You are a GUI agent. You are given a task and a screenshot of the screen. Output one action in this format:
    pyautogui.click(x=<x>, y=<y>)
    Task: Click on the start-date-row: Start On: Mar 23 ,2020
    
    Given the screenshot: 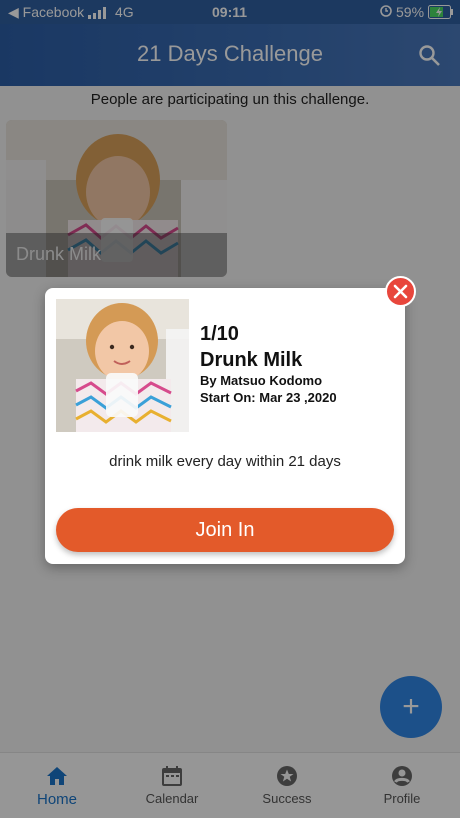 What is the action you would take?
    pyautogui.click(x=268, y=397)
    